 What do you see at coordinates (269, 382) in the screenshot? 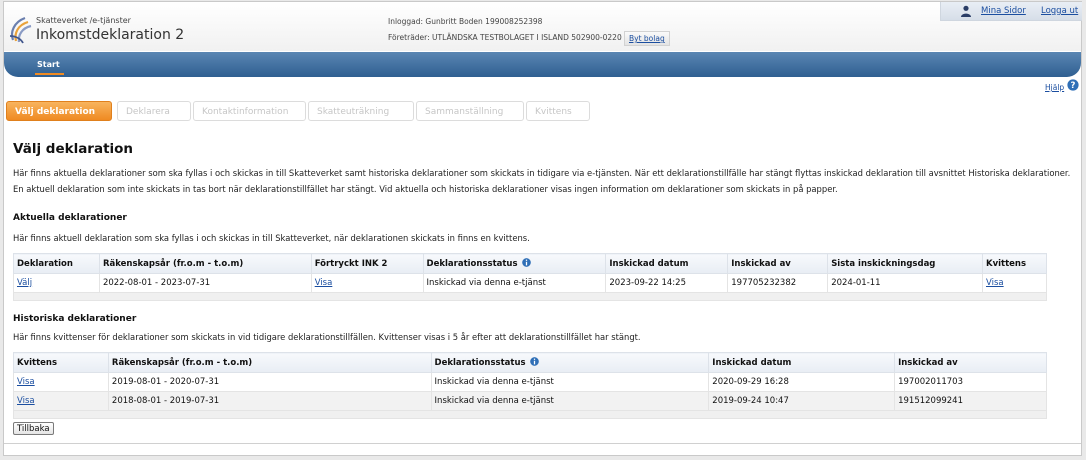
I see `cell: 2019-08-01 - 2020-07-31` at bounding box center [269, 382].